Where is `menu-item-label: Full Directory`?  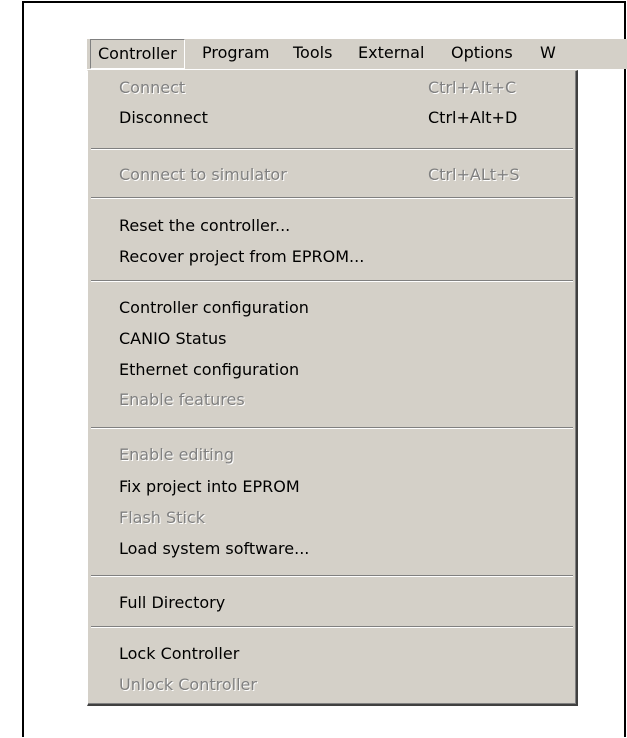 menu-item-label: Full Directory is located at coordinates (172, 602).